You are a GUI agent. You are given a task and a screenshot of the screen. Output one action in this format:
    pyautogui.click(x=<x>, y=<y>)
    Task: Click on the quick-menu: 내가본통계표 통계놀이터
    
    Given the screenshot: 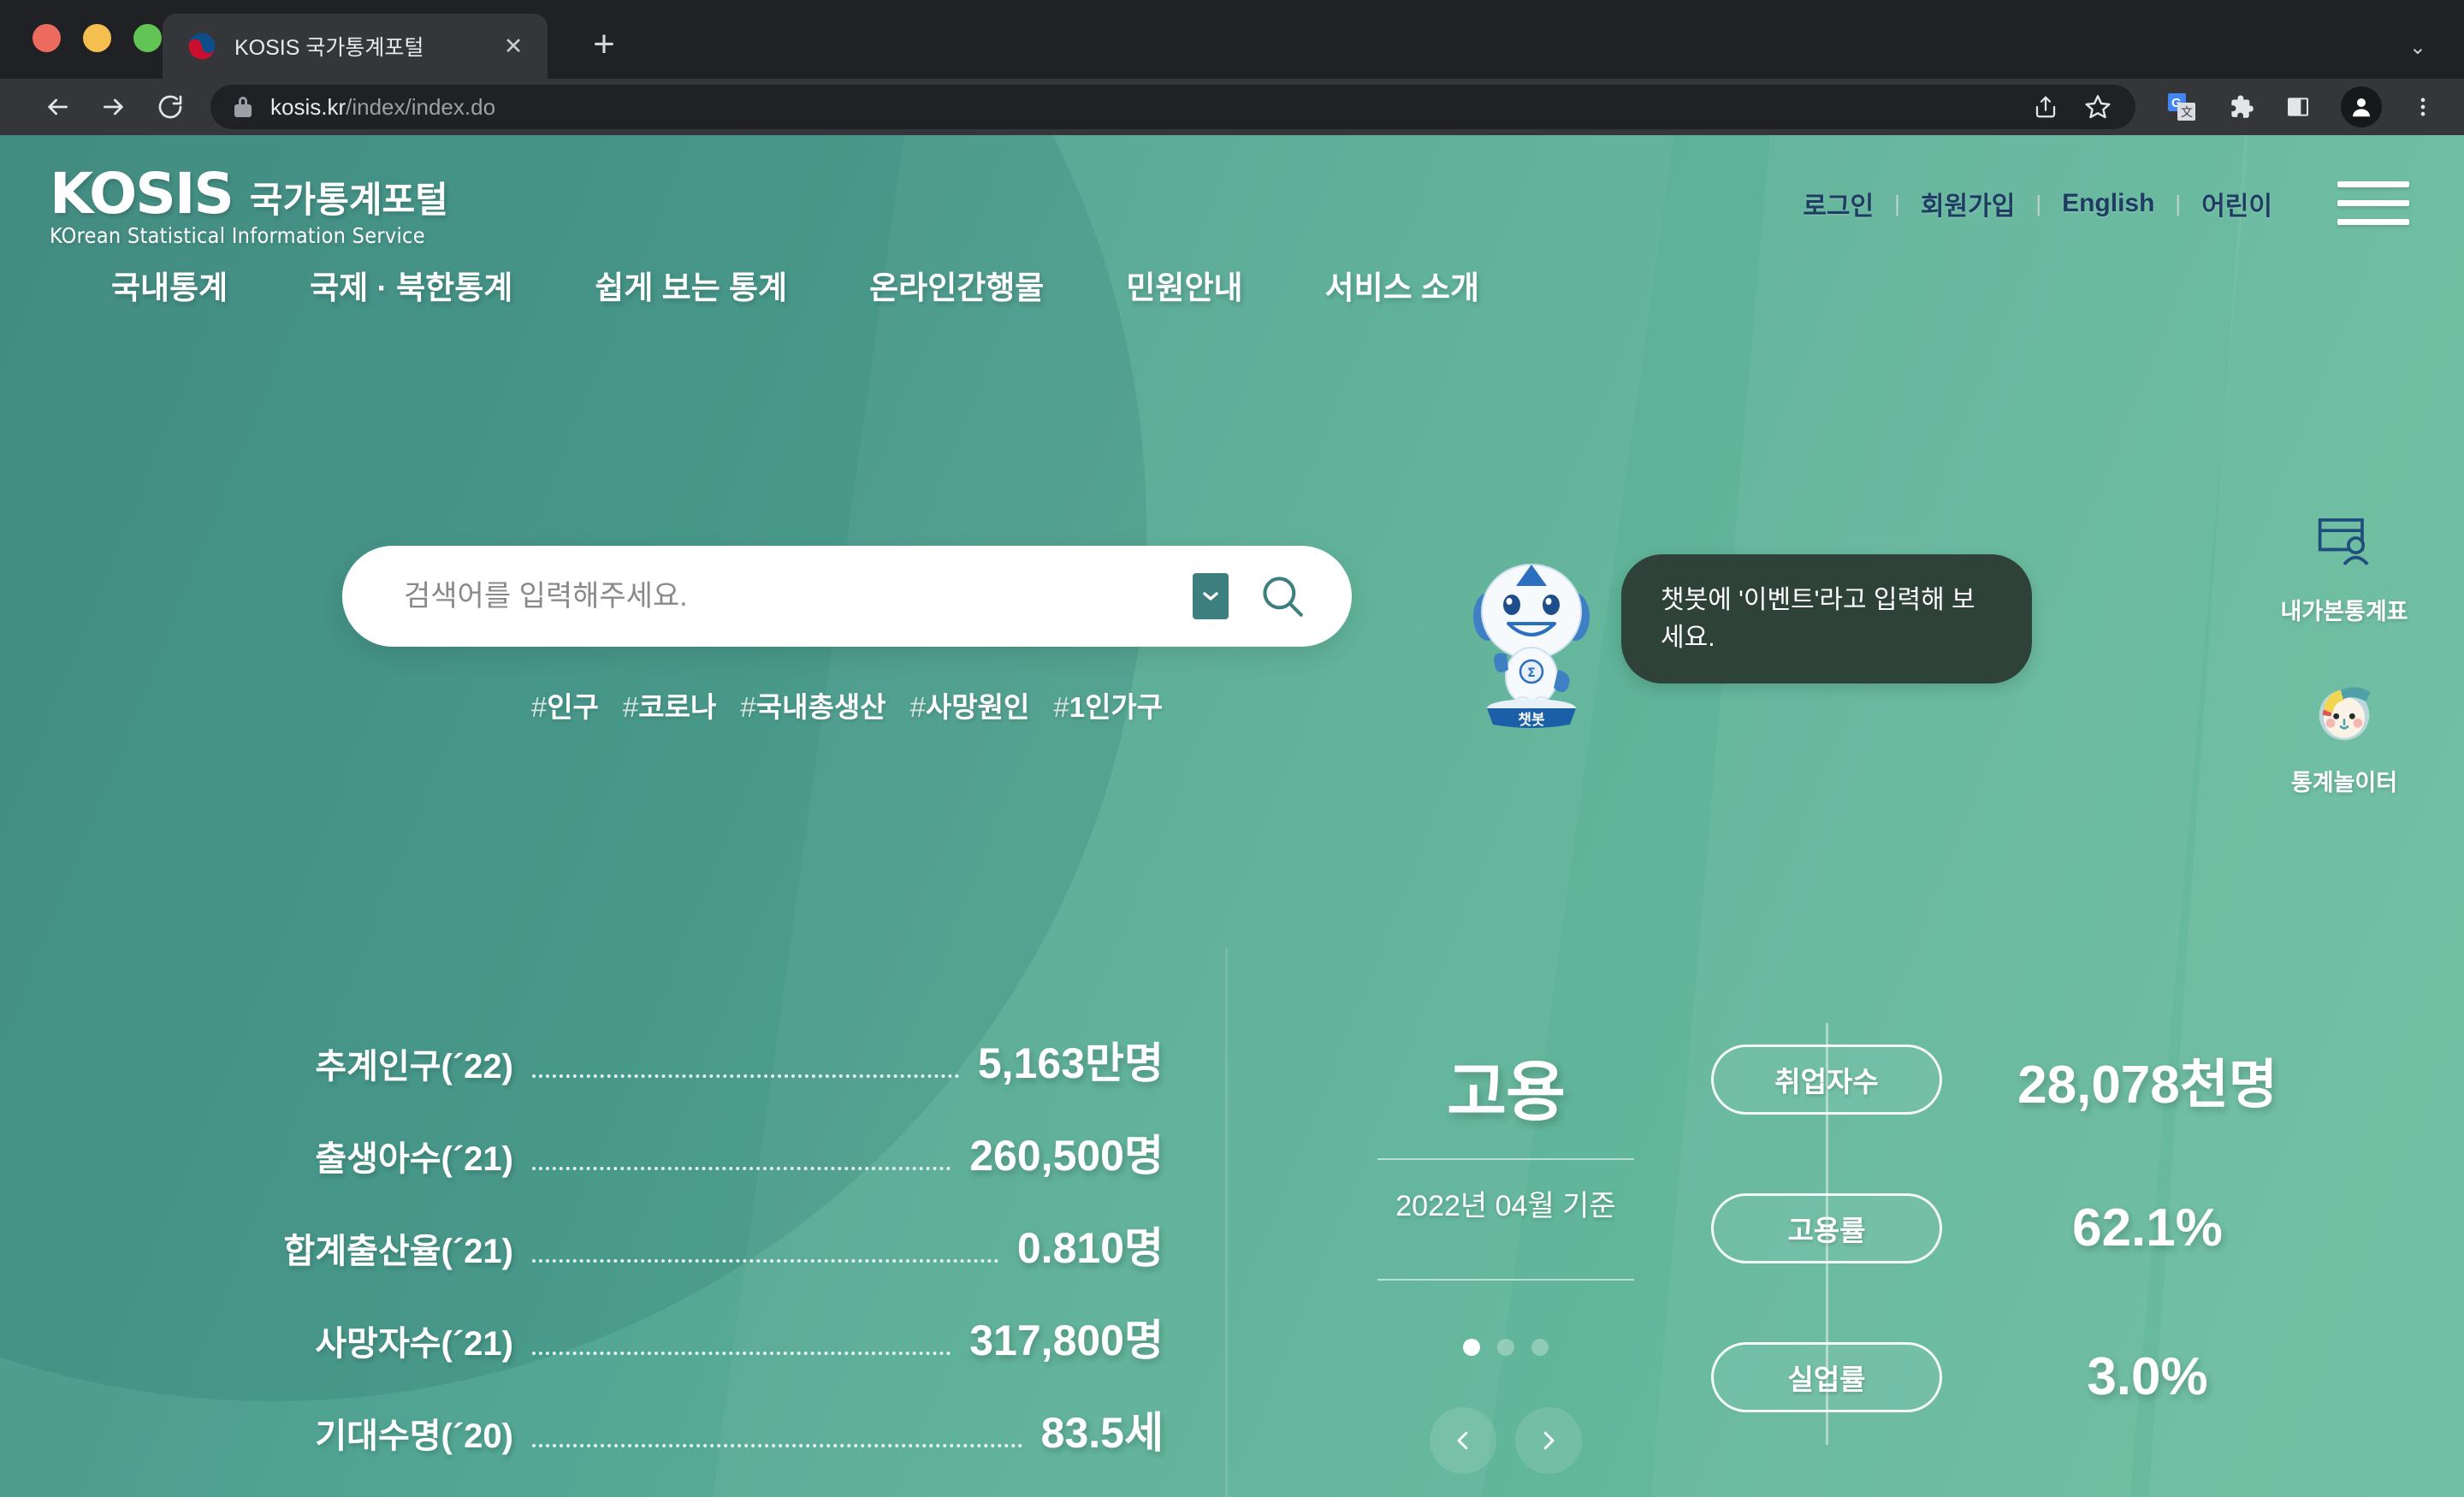 What is the action you would take?
    pyautogui.click(x=2344, y=680)
    